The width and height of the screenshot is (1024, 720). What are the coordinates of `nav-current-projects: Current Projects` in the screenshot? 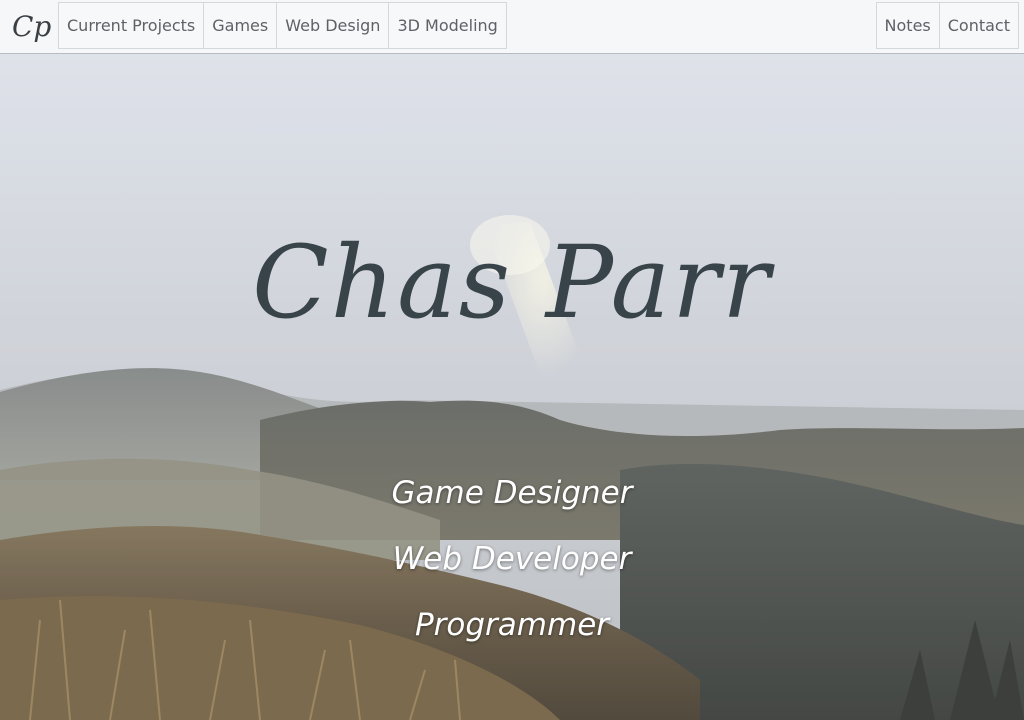 It's located at (131, 25).